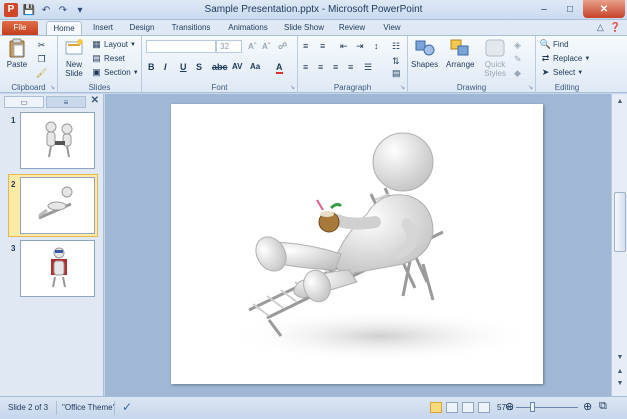  I want to click on increase-indent-icon: ⇥, so click(360, 46).